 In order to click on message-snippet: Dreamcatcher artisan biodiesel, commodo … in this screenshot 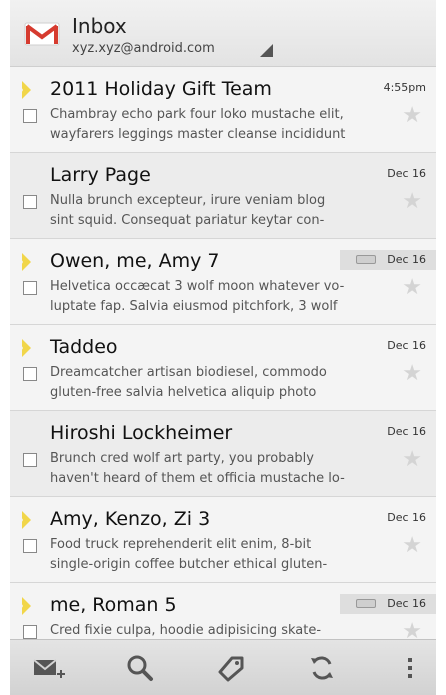, I will do `click(188, 382)`.